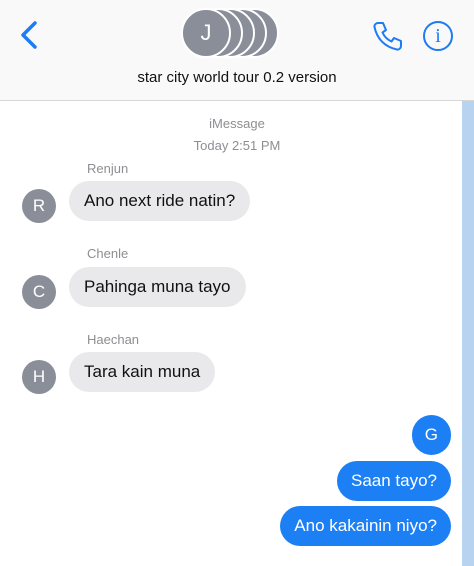  What do you see at coordinates (237, 77) in the screenshot?
I see `group-name: star city world tour 0.2 version` at bounding box center [237, 77].